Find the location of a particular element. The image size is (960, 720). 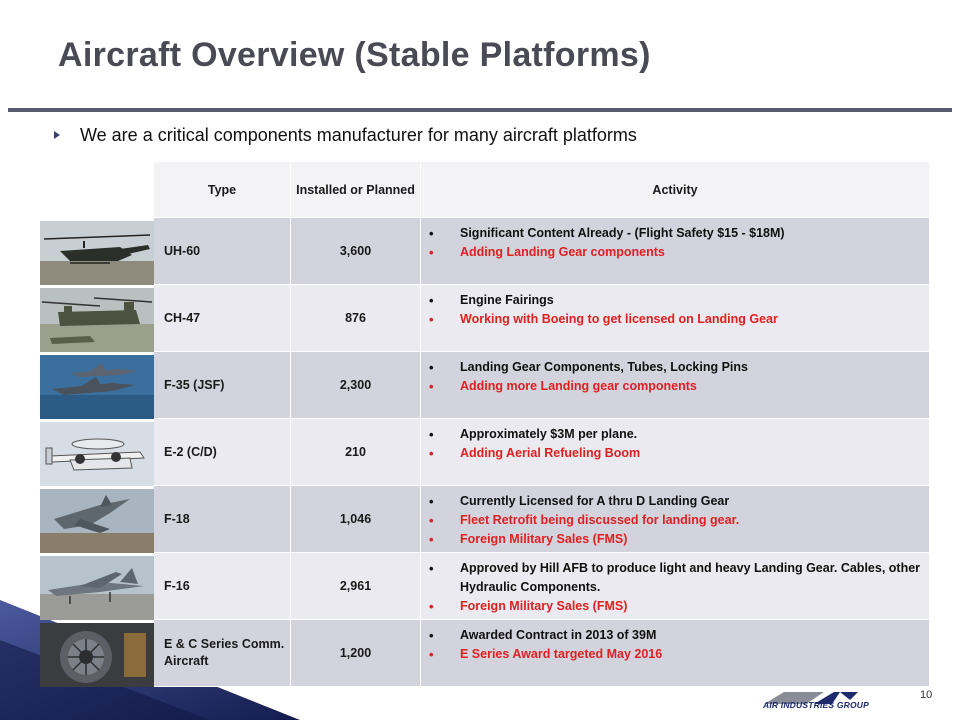

slide-title: Aircraft Overview (Stable Platforms) is located at coordinates (354, 55).